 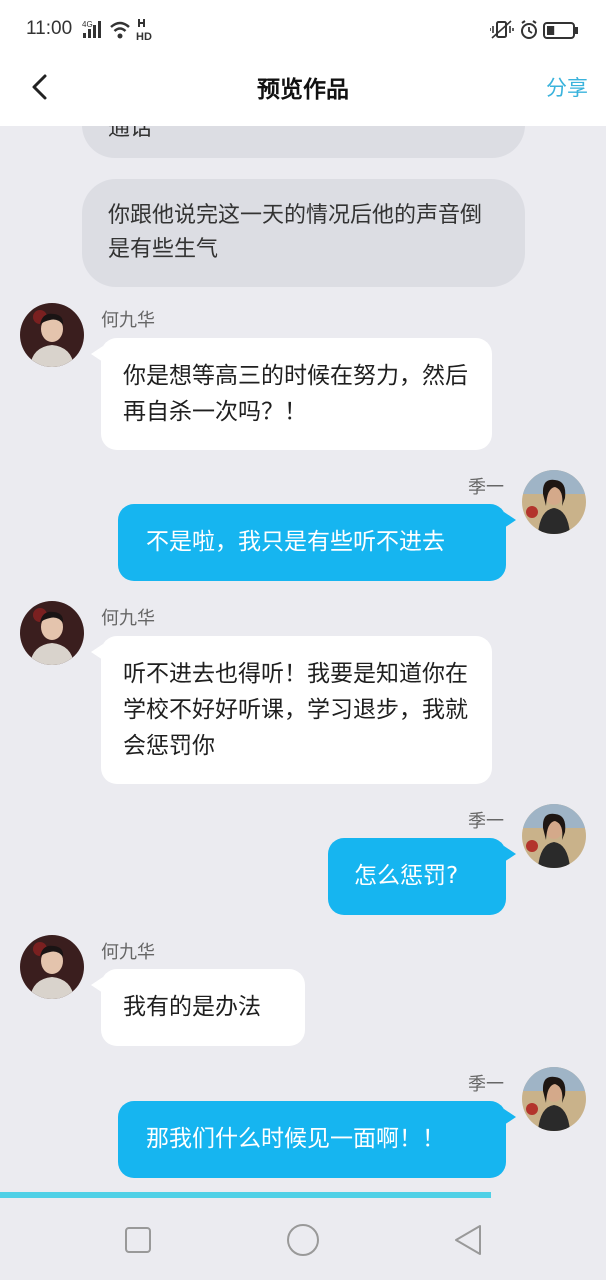 I want to click on narration-text: 你跟他说完这一天的情况后他的声音倒是有些生气, so click(x=295, y=232).